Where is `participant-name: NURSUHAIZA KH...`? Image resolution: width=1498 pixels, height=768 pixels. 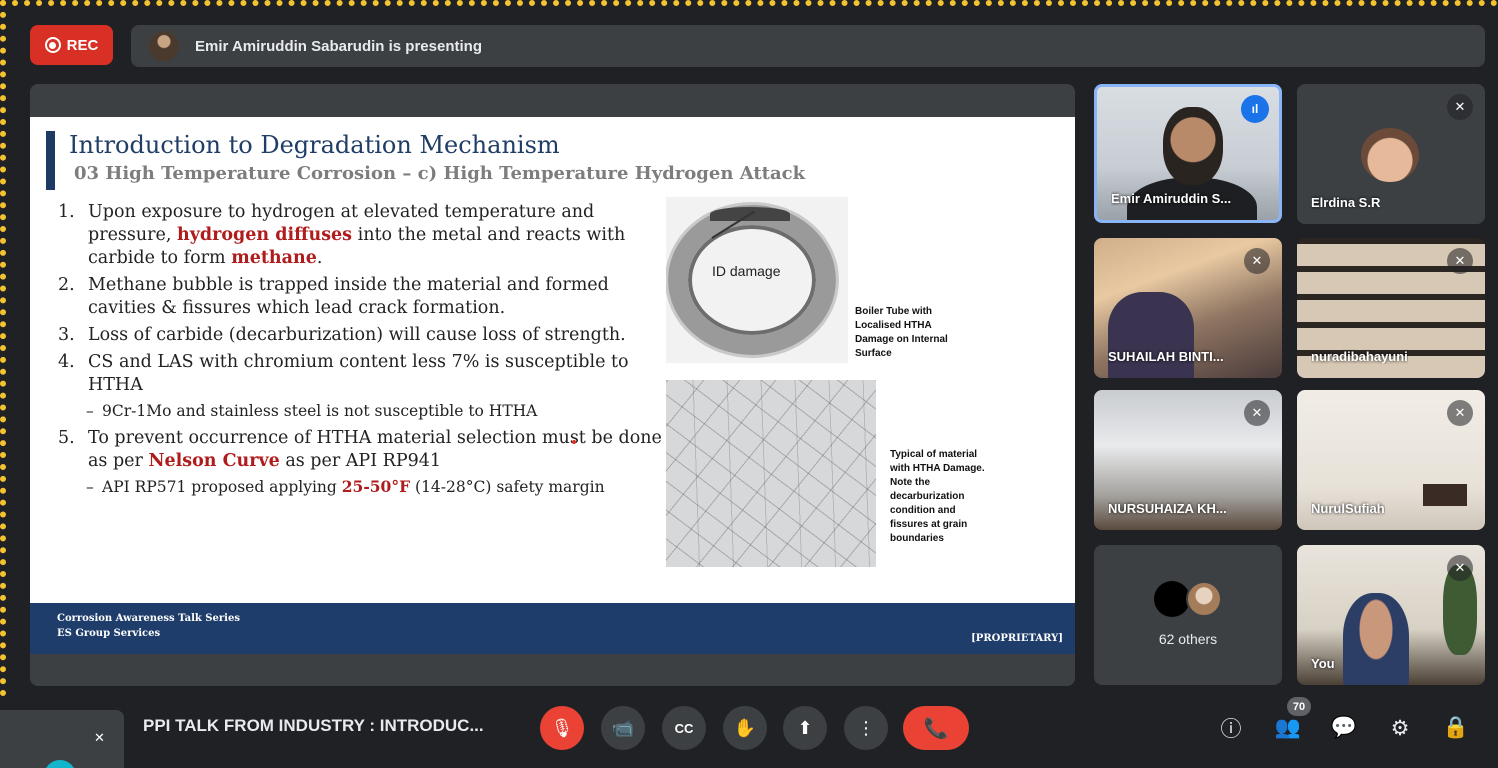
participant-name: NURSUHAIZA KH... is located at coordinates (1167, 508).